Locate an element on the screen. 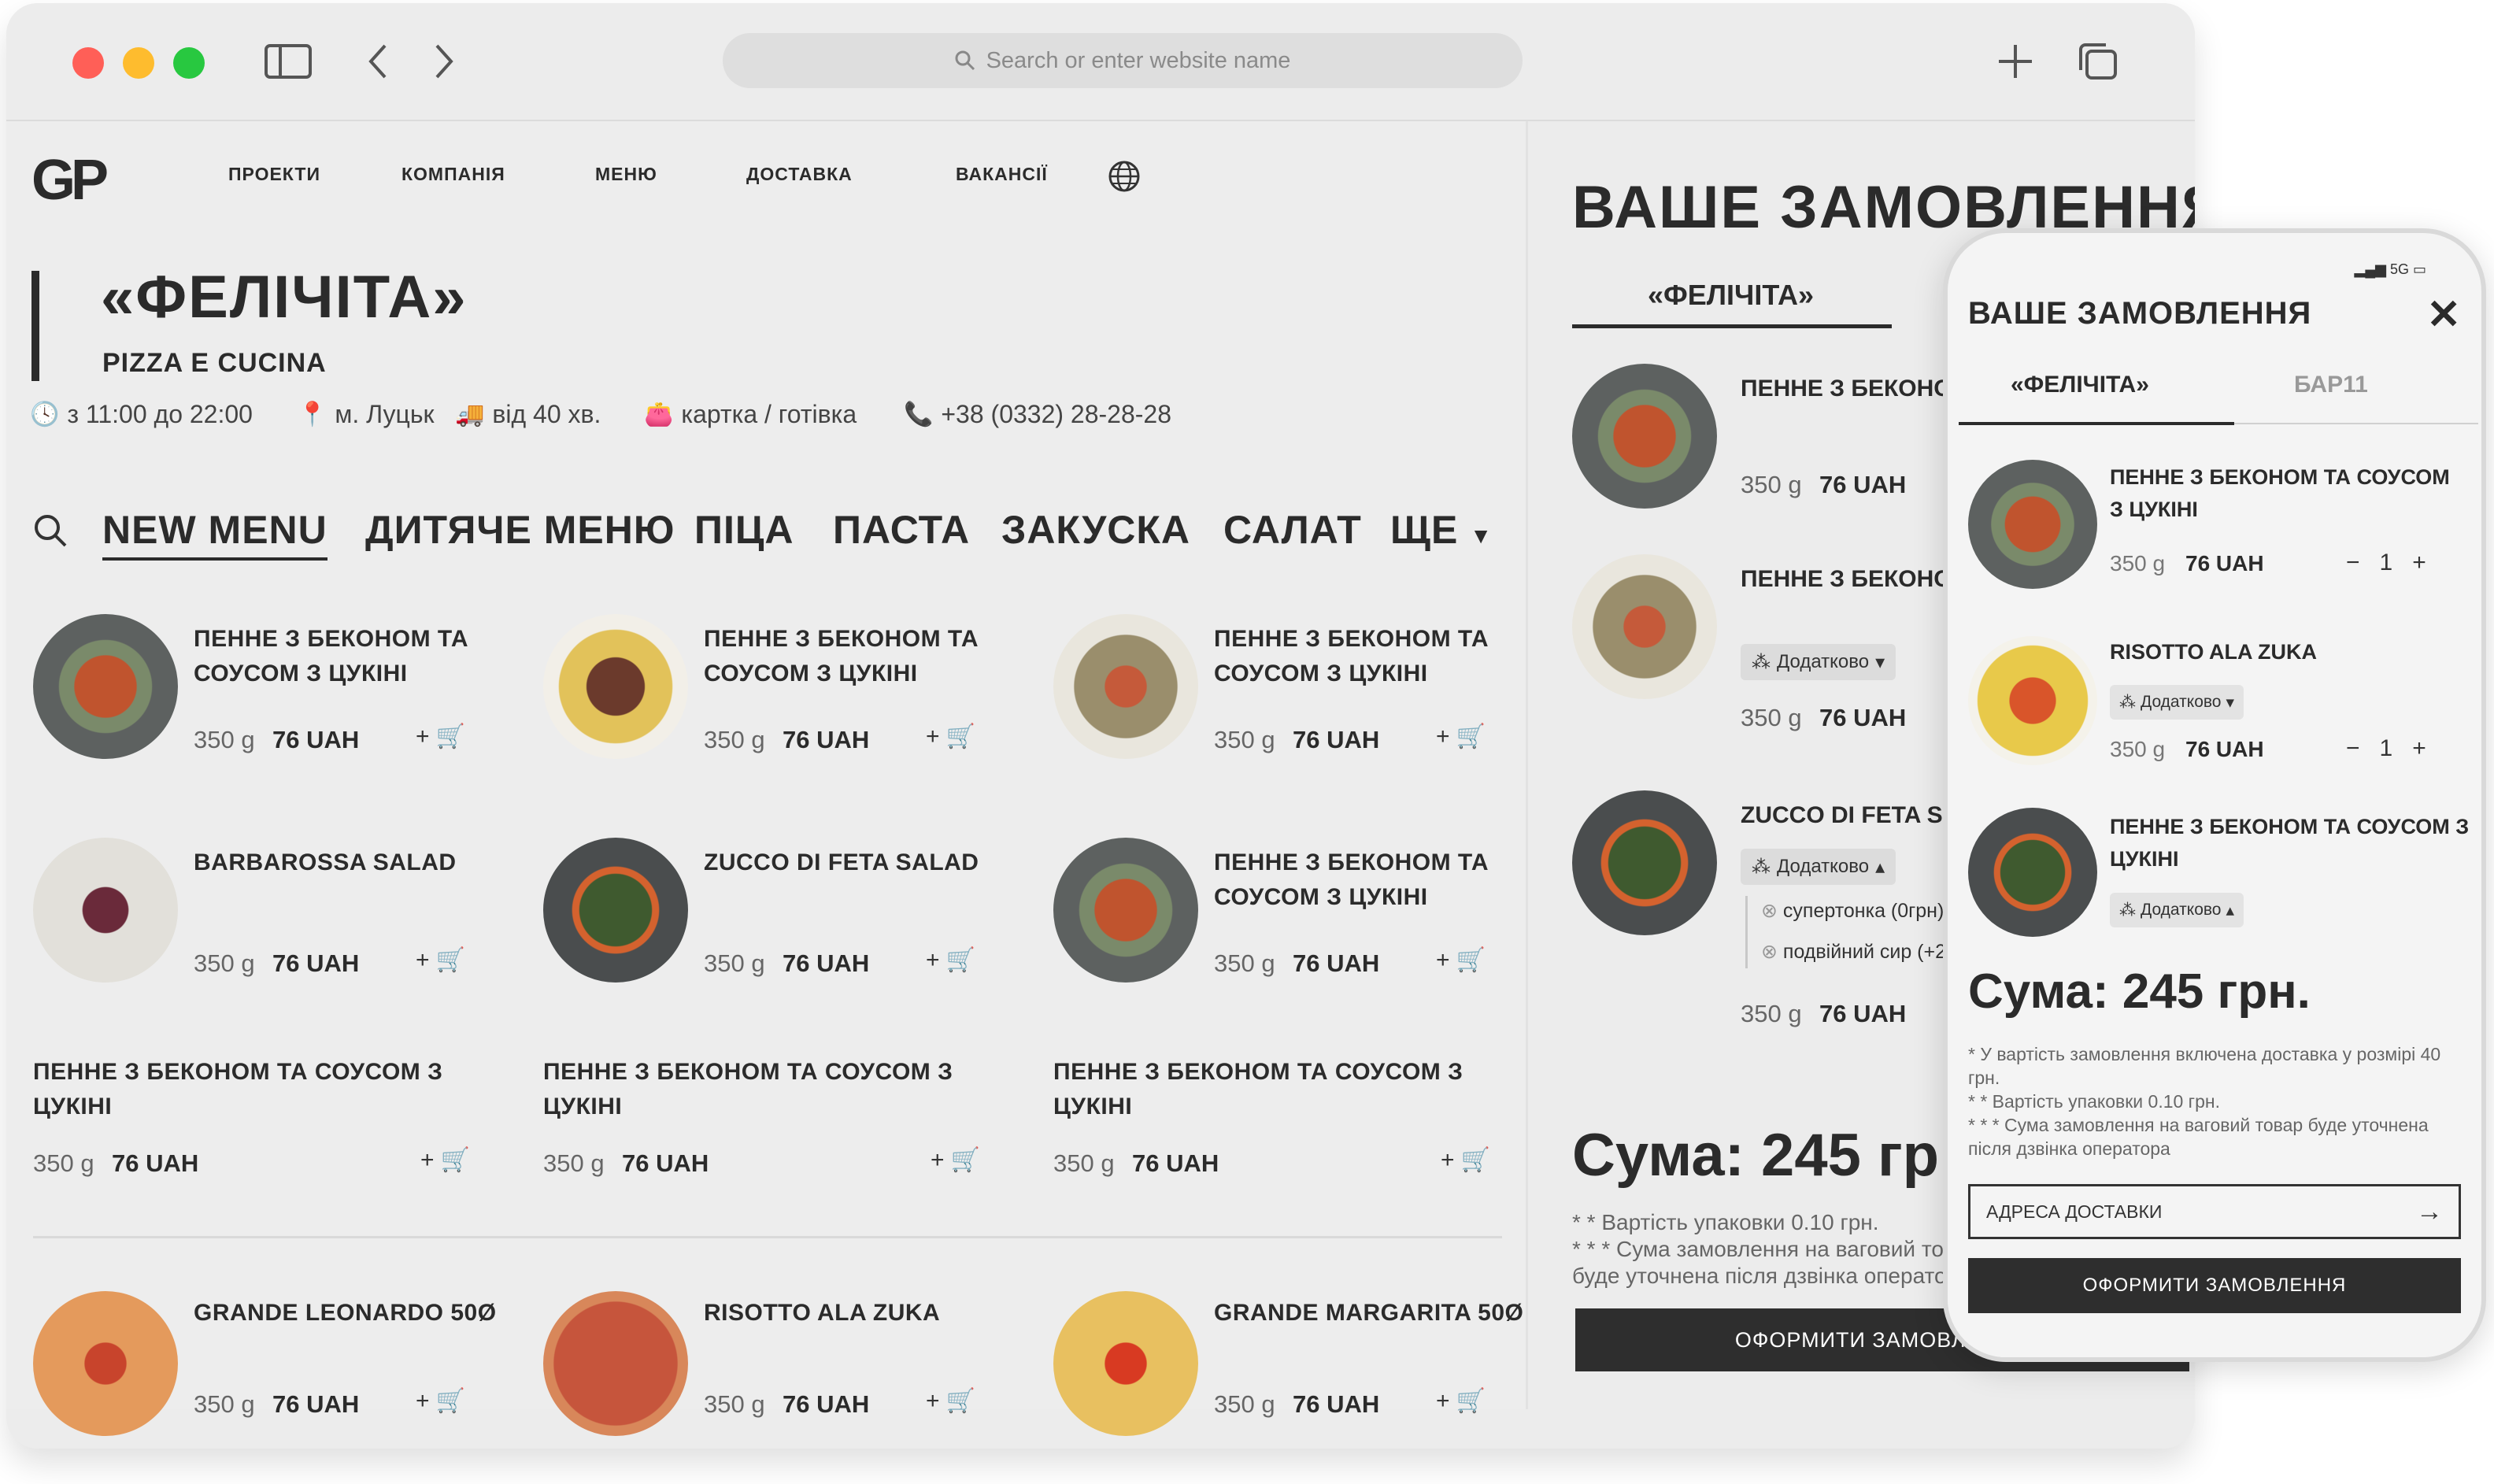 Image resolution: width=2494 pixels, height=1484 pixels. network-label: 5G is located at coordinates (2399, 269).